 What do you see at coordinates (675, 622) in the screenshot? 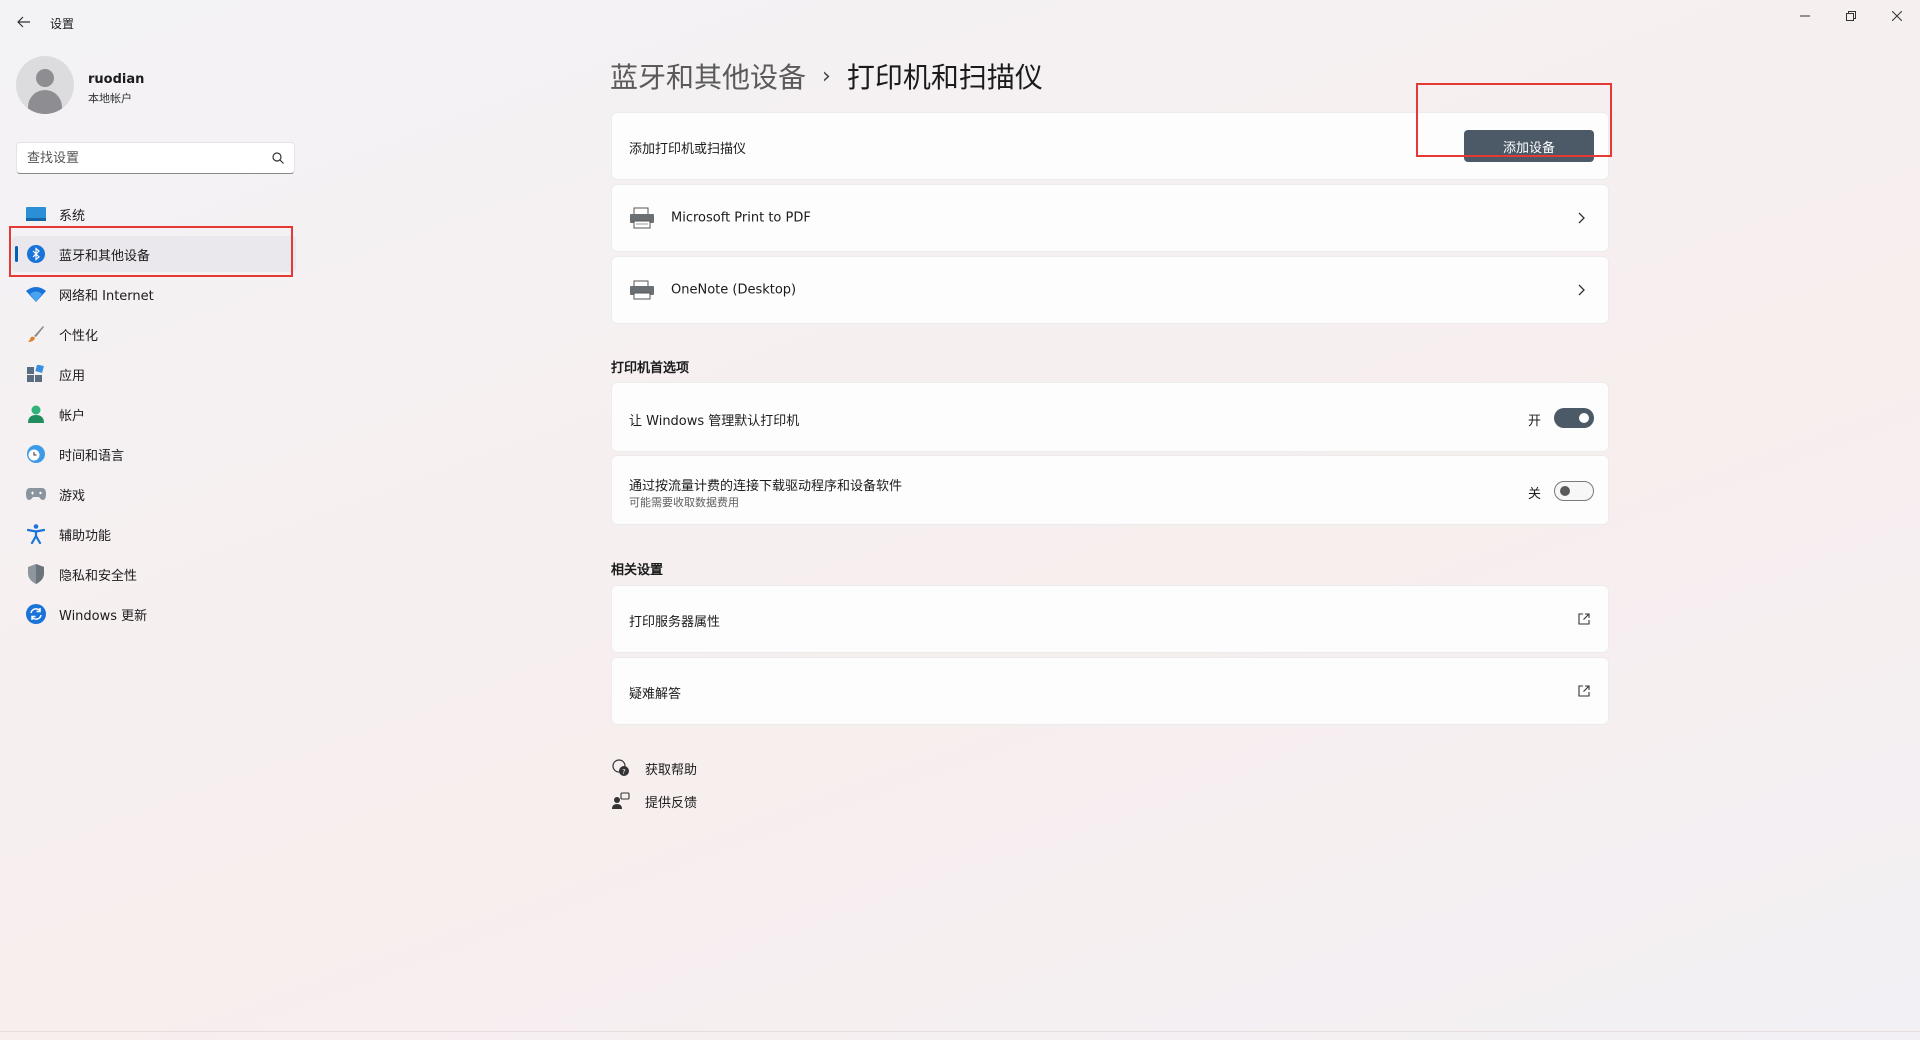
I see `related-label: 打印服务器属性` at bounding box center [675, 622].